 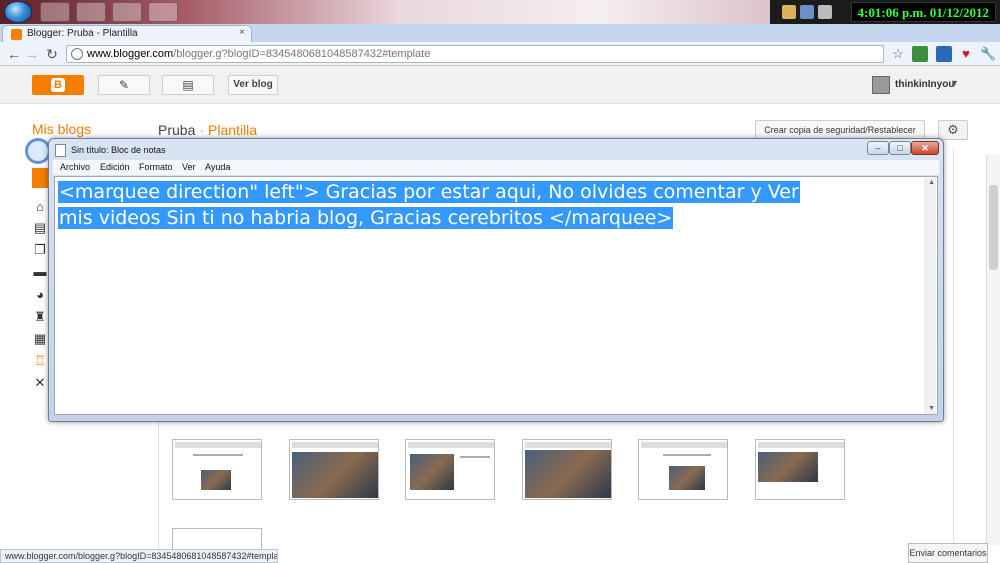 What do you see at coordinates (789, 12) in the screenshot?
I see `tray-folder-icon` at bounding box center [789, 12].